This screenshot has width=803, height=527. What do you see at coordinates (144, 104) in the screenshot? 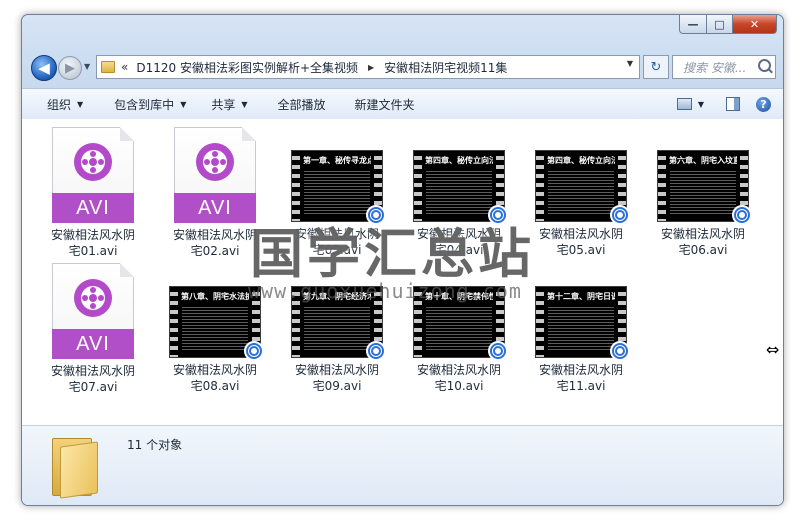
I see `include-library-label: 包含到库中` at bounding box center [144, 104].